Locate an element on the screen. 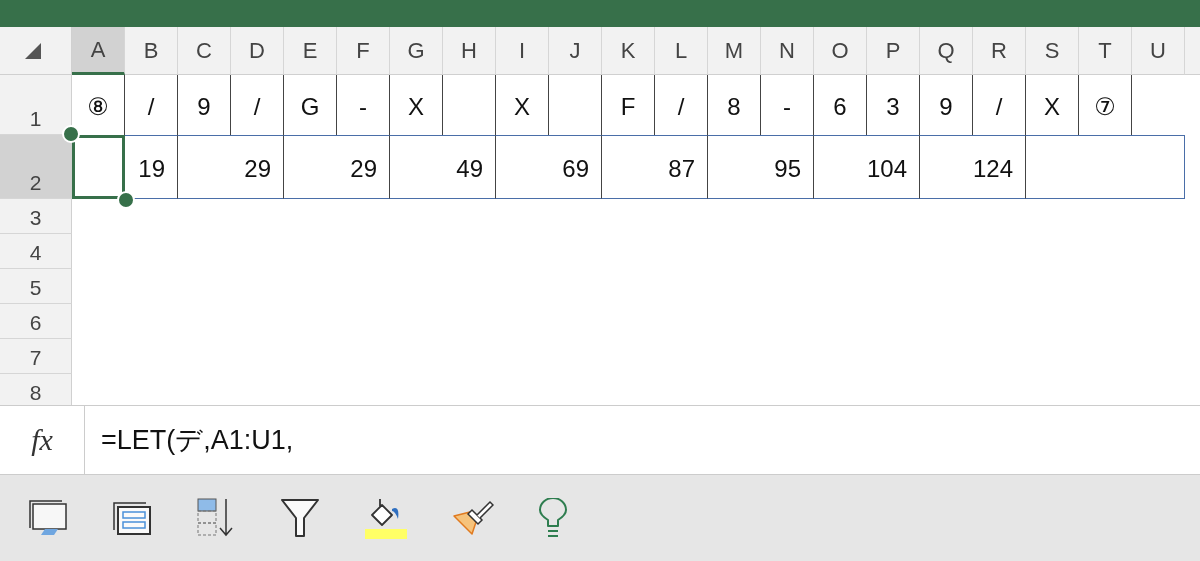  column-header: B is located at coordinates (151, 51).